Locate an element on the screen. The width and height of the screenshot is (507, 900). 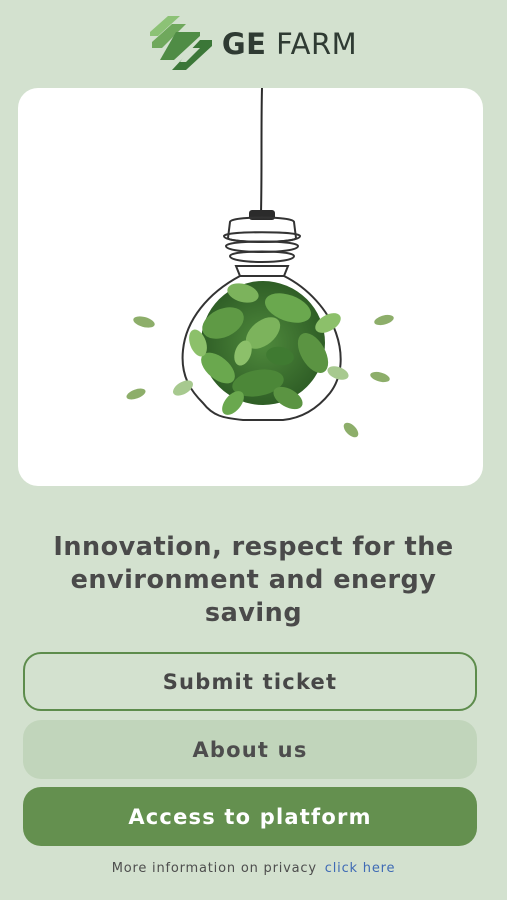
privacy-note: More information on privacy click here is located at coordinates (253, 868).